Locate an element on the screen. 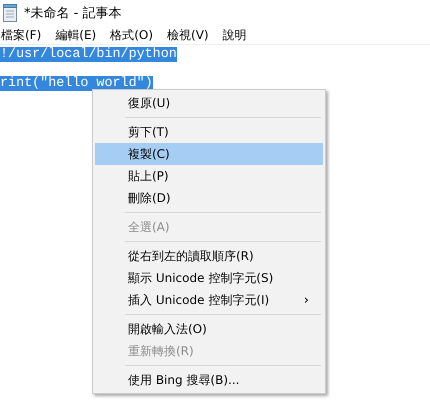 The height and width of the screenshot is (419, 430). menu-item: 說明 is located at coordinates (241, 35).